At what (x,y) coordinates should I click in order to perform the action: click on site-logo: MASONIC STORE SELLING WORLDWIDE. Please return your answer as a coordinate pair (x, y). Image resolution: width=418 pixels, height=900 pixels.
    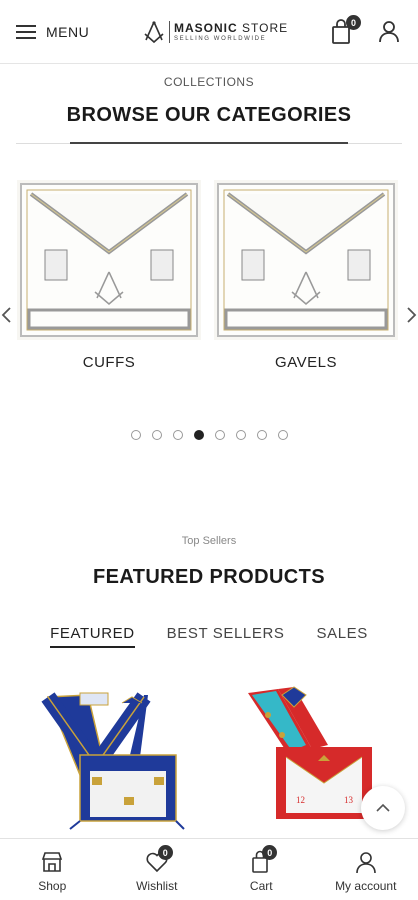
    Looking at the image, I should click on (215, 32).